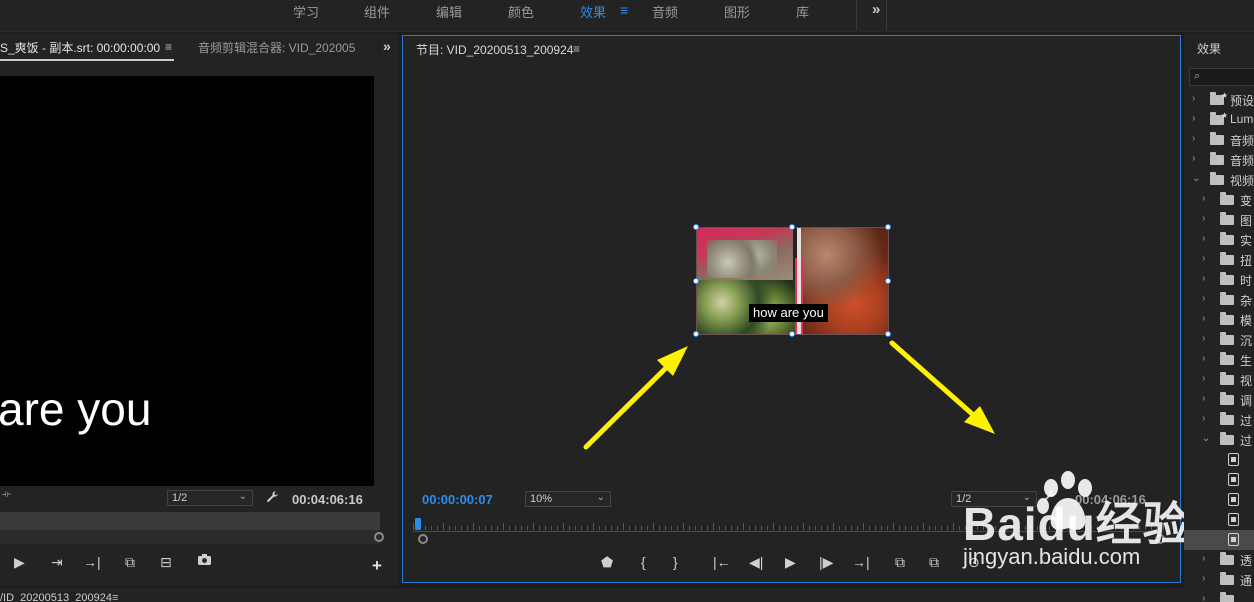 Image resolution: width=1254 pixels, height=602 pixels. I want to click on lift-icon: ⧉, so click(900, 562).